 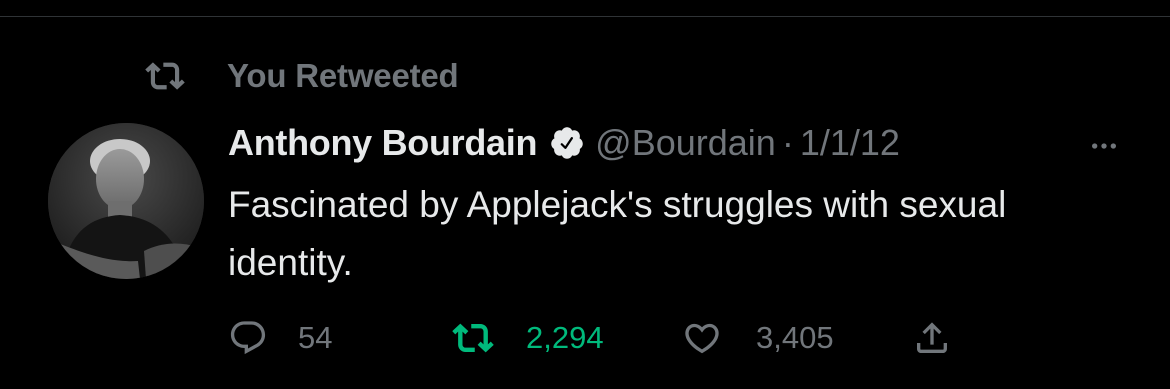 I want to click on retweeted-label: You Retweeted, so click(x=343, y=75).